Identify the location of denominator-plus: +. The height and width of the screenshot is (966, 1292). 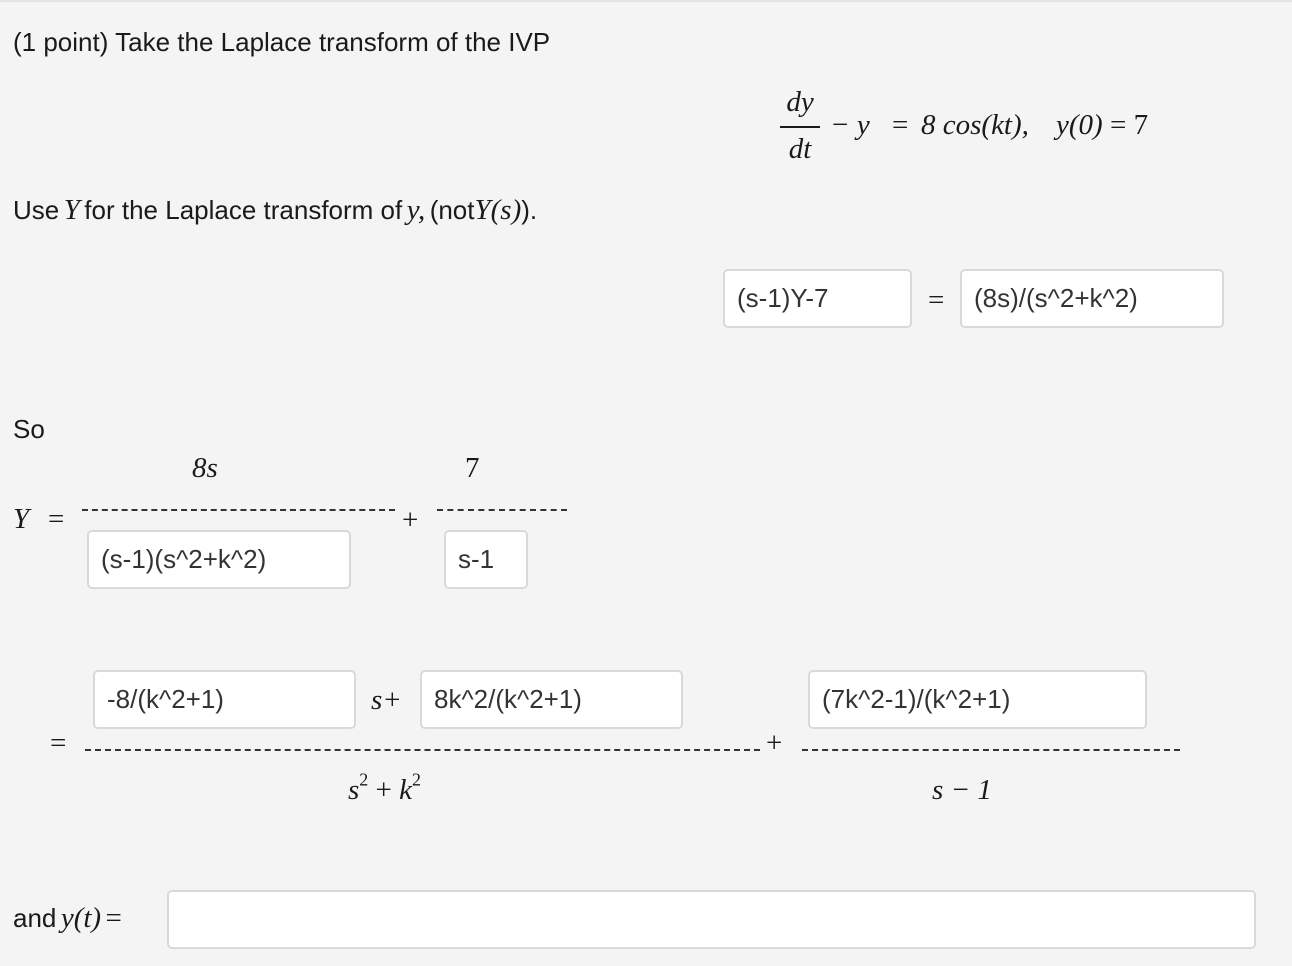
(383, 790).